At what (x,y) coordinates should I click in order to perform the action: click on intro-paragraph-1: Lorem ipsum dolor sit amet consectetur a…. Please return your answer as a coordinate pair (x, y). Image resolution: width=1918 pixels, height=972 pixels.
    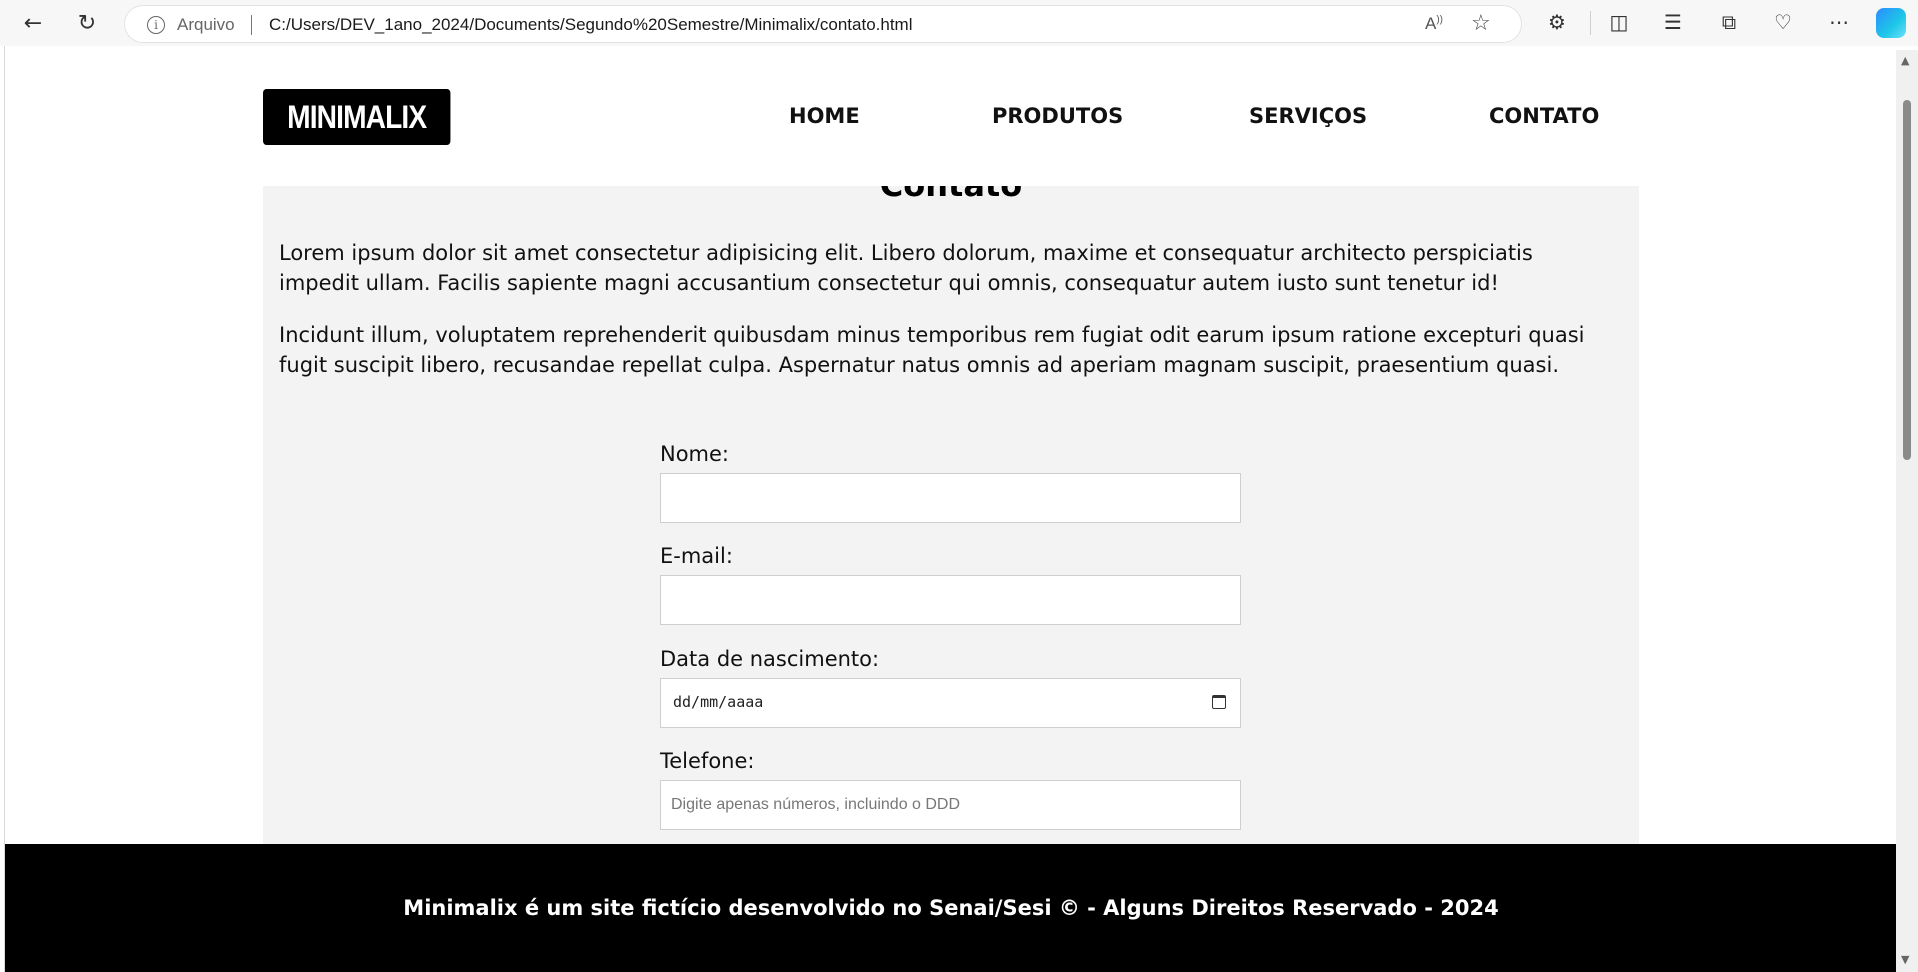
    Looking at the image, I should click on (906, 268).